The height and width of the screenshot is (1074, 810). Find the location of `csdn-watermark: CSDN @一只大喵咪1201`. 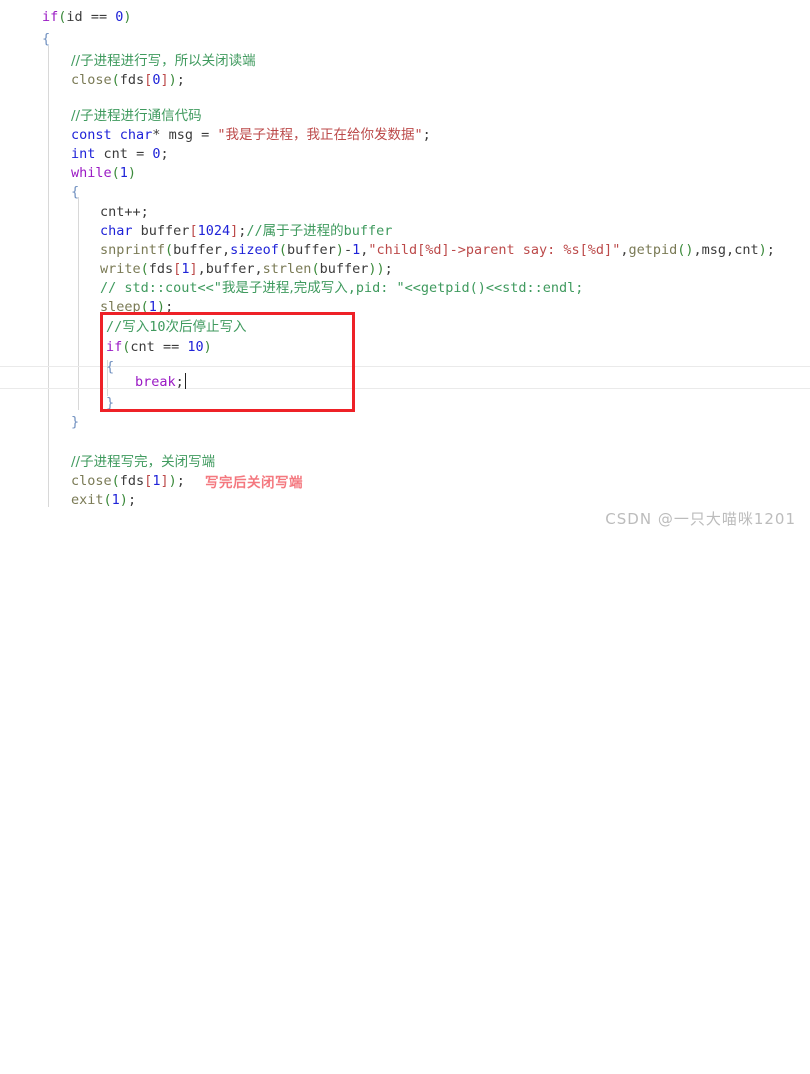

csdn-watermark: CSDN @一只大喵咪1201 is located at coordinates (700, 519).